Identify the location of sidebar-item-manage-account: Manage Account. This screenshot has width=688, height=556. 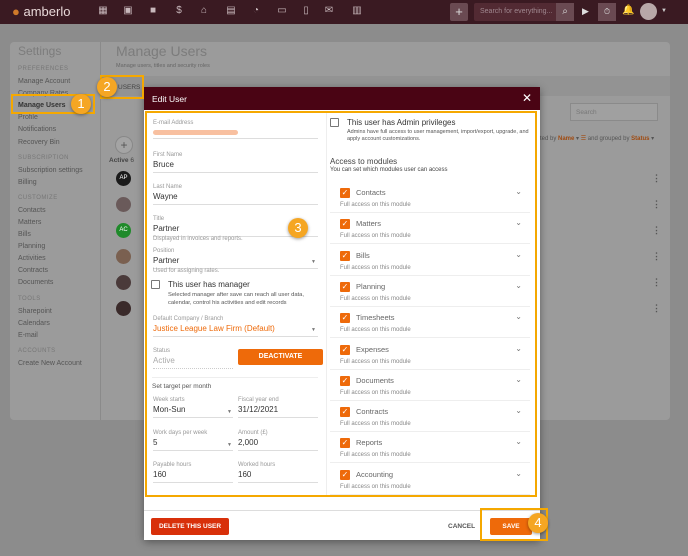
(44, 81).